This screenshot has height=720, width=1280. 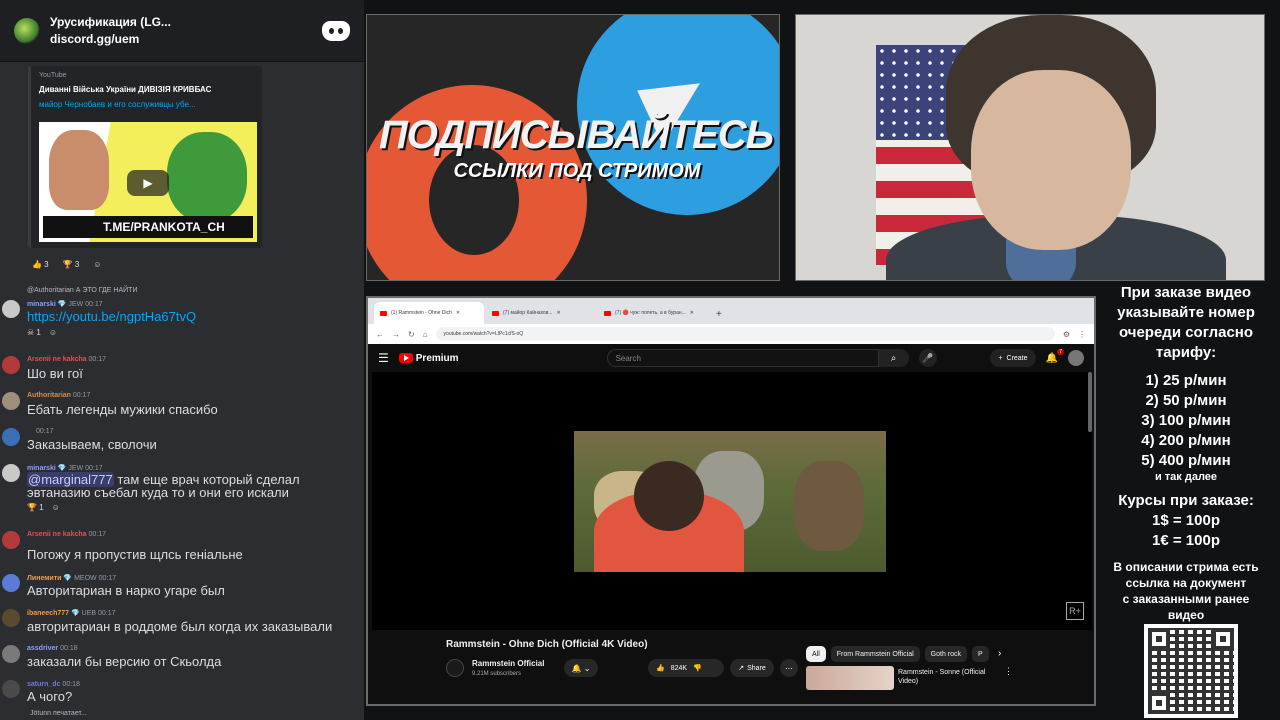 I want to click on scrollbar, so click(x=1090, y=402).